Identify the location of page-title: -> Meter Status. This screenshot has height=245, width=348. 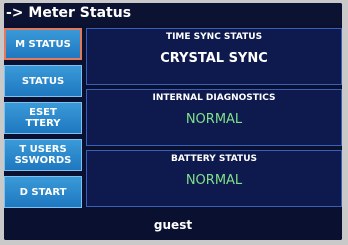
(173, 14).